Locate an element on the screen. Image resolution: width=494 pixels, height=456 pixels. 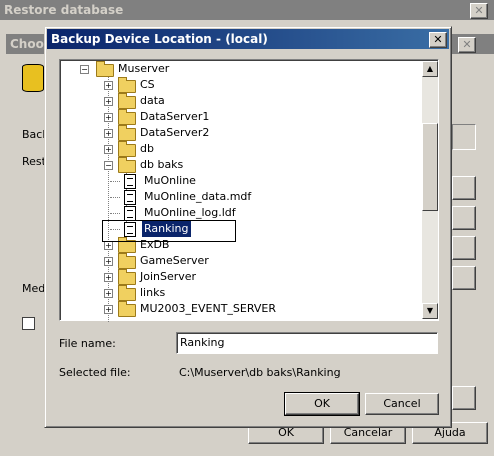
tree-label: DataServer1 is located at coordinates (175, 116).